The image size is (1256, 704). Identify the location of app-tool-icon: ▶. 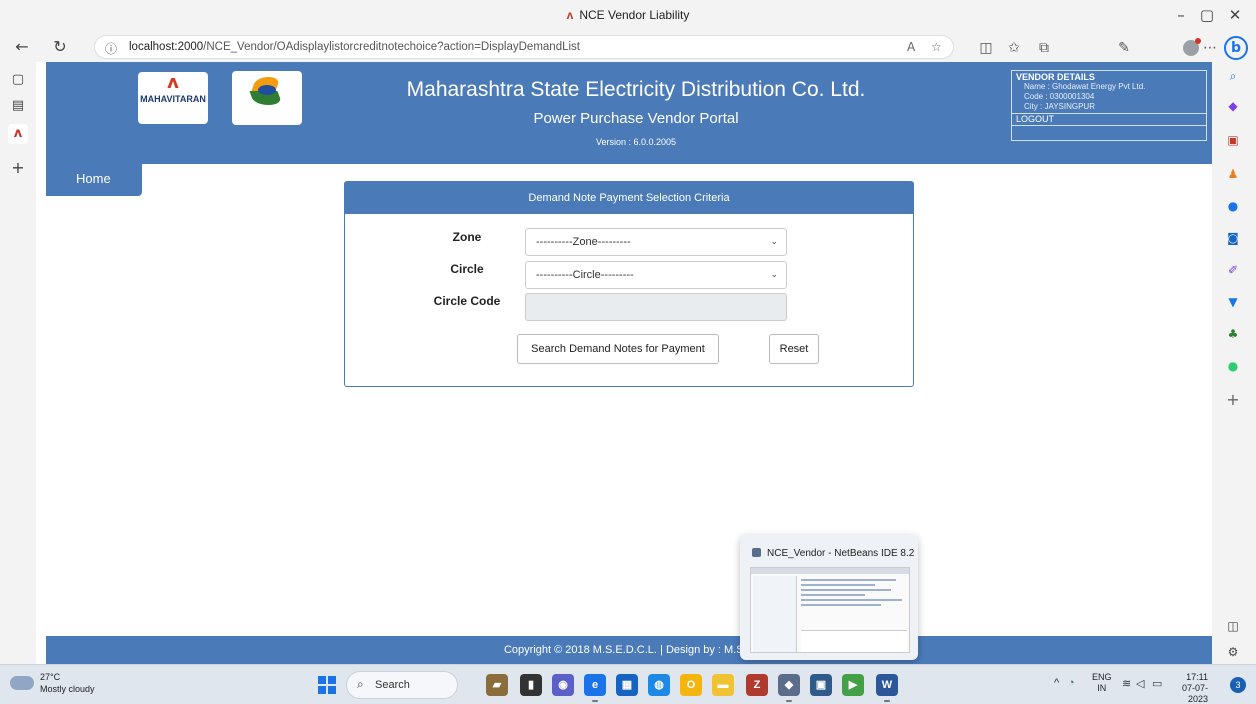
(853, 685).